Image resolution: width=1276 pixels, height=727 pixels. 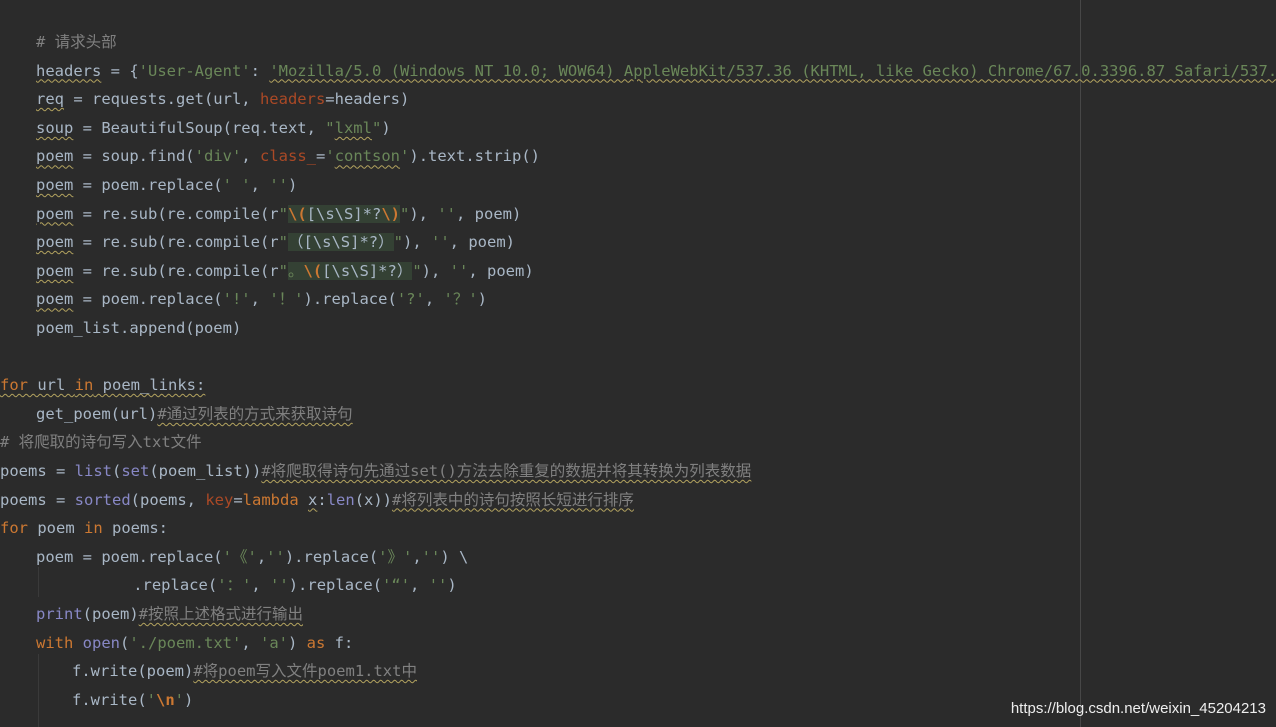 I want to click on code-token: =headers), so click(x=367, y=99).